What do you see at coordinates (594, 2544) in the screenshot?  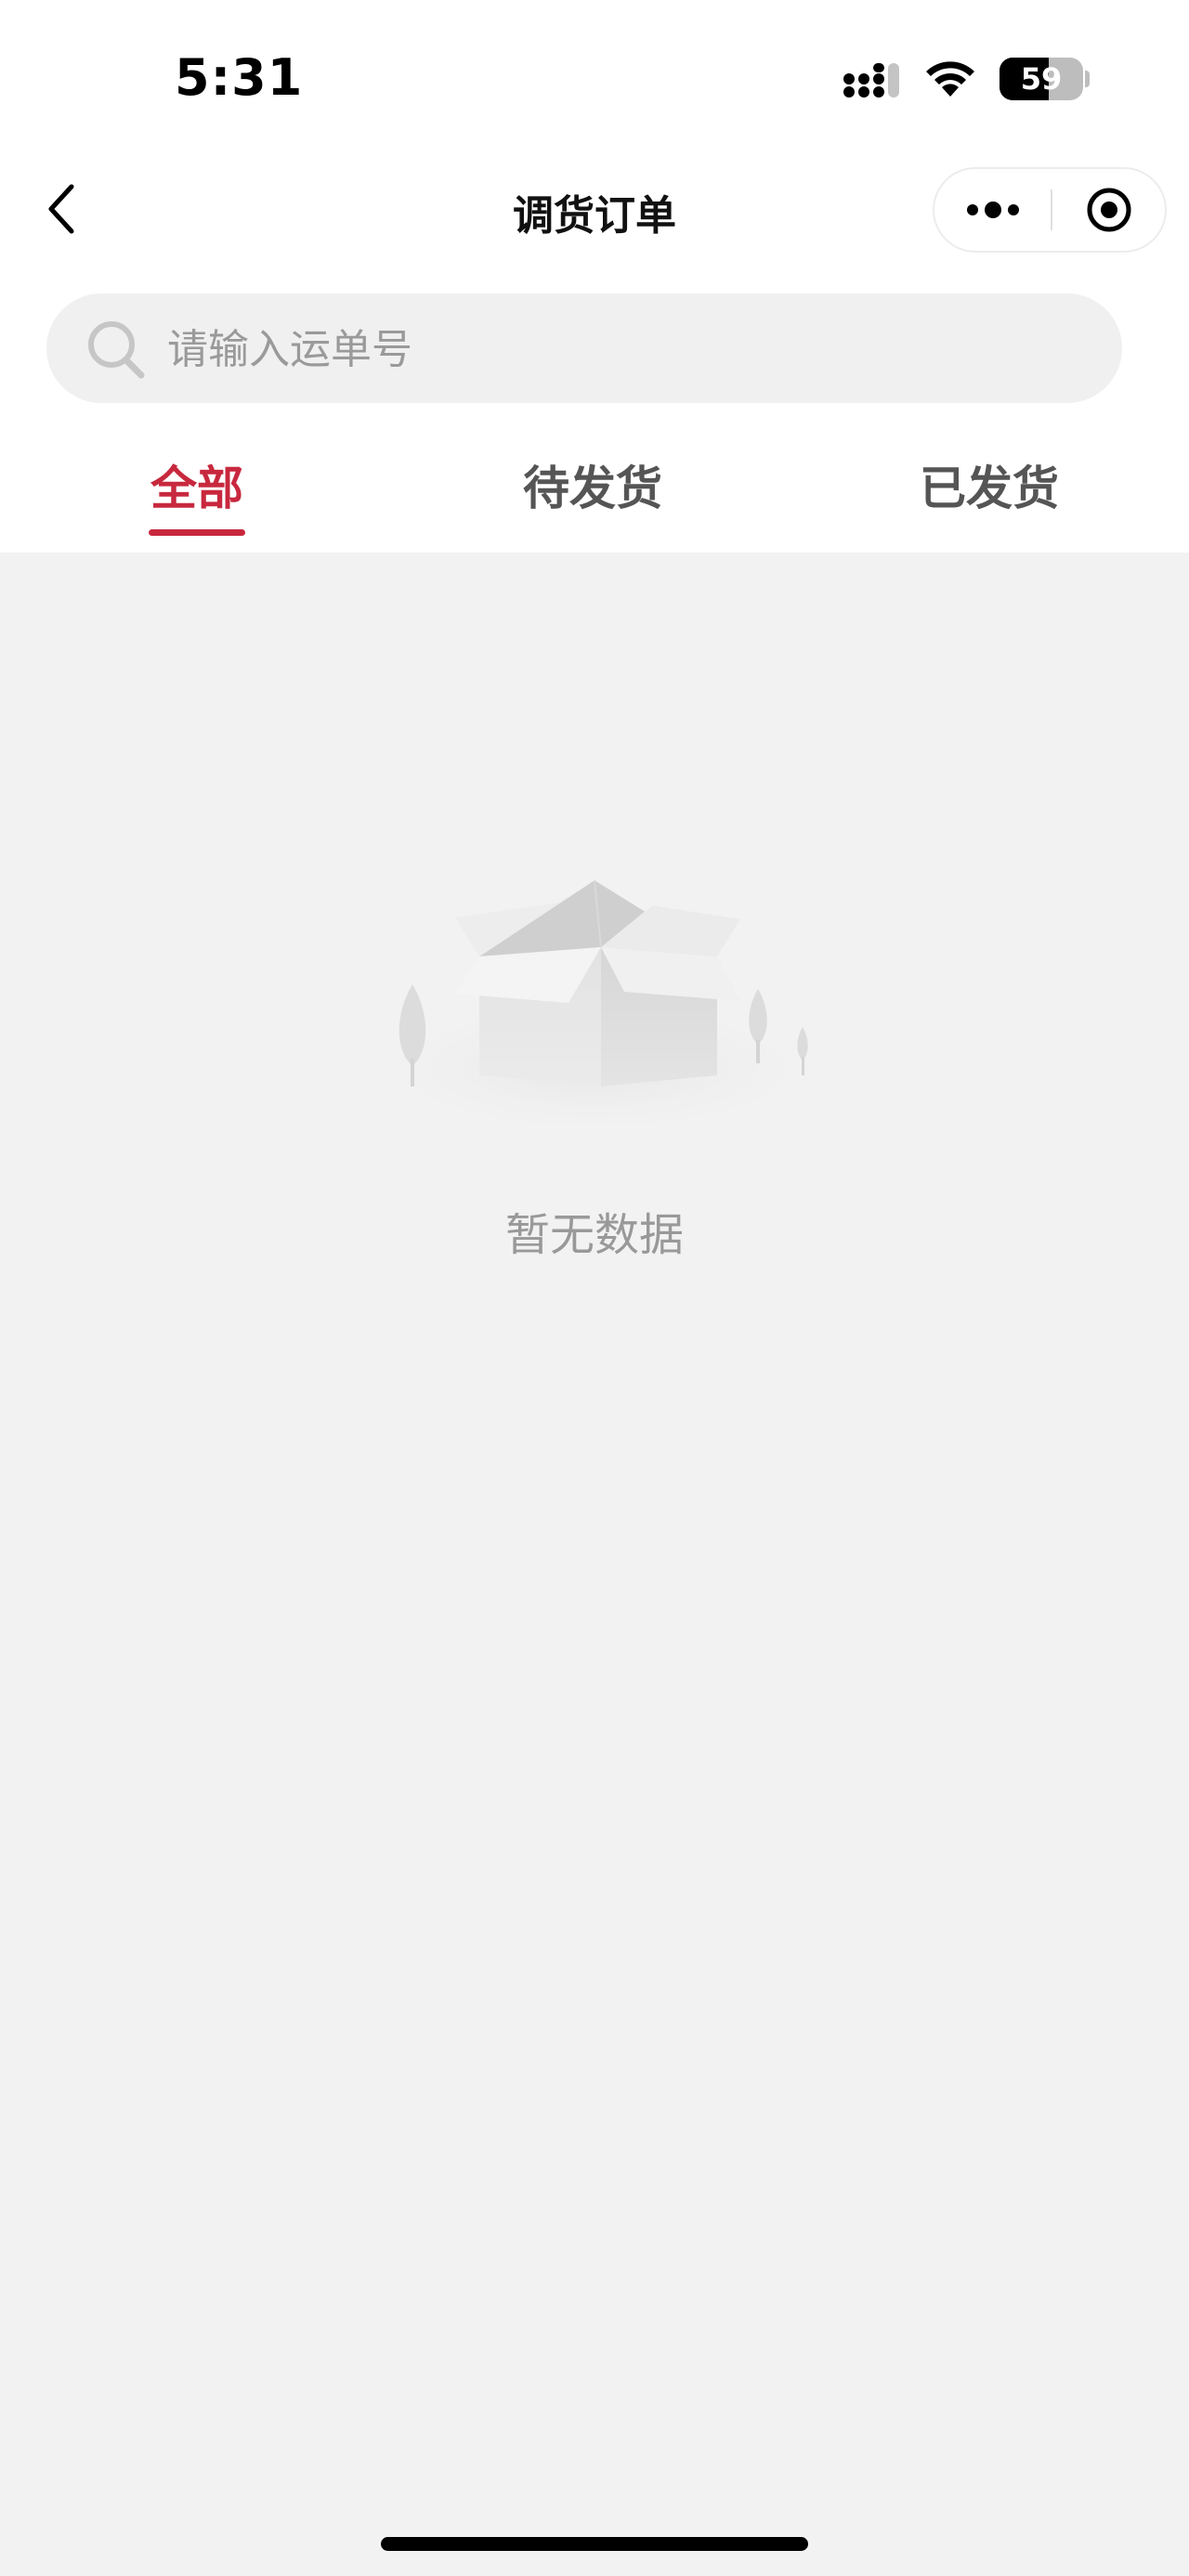 I see `home-indicator` at bounding box center [594, 2544].